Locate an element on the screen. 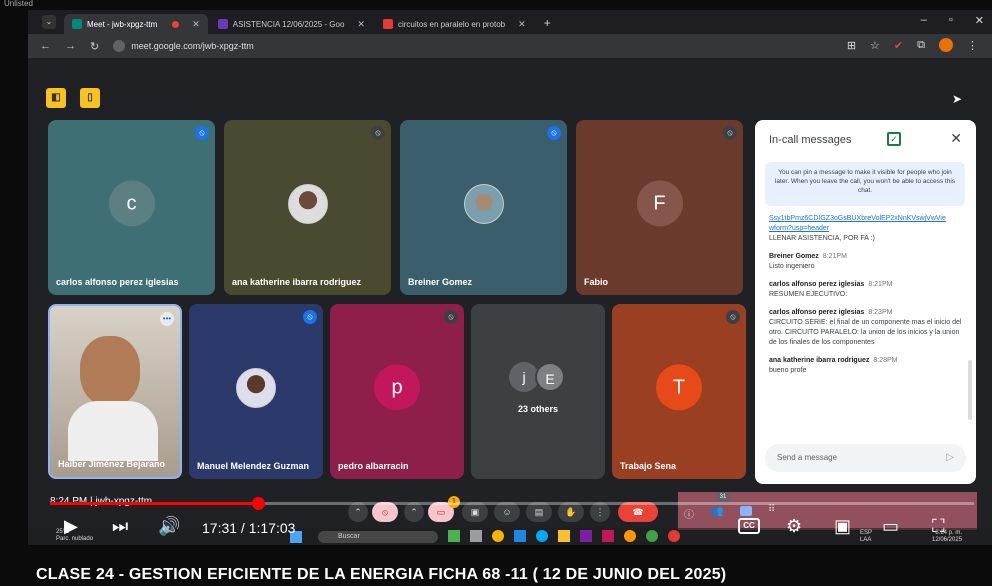 This screenshot has height=586, width=992. close-window-icon: ✕ is located at coordinates (979, 20).